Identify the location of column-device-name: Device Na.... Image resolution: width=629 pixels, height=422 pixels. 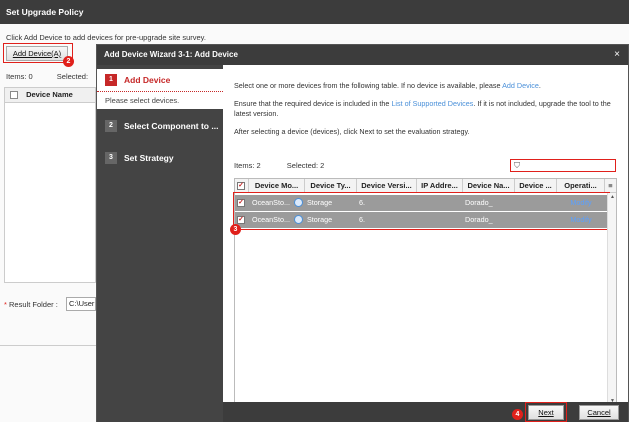
(489, 186).